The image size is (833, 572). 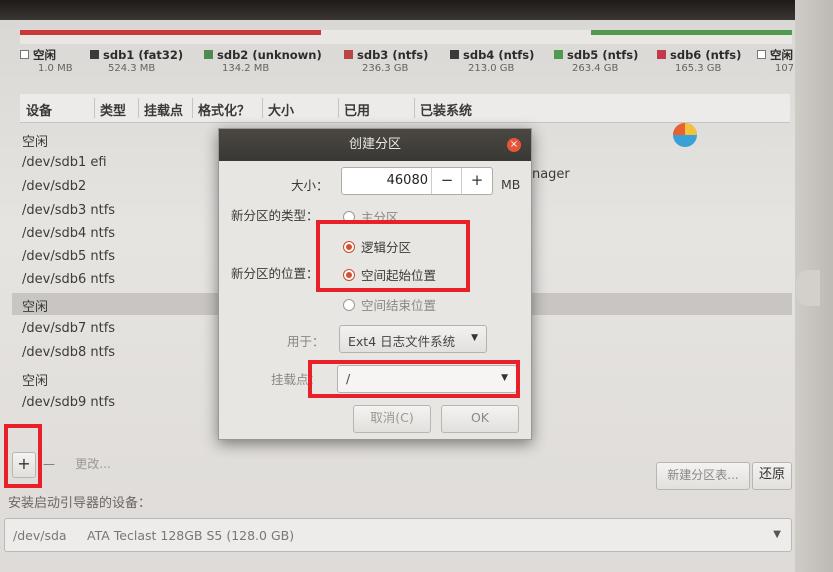 I want to click on column-header-type: 类型, so click(x=113, y=109).